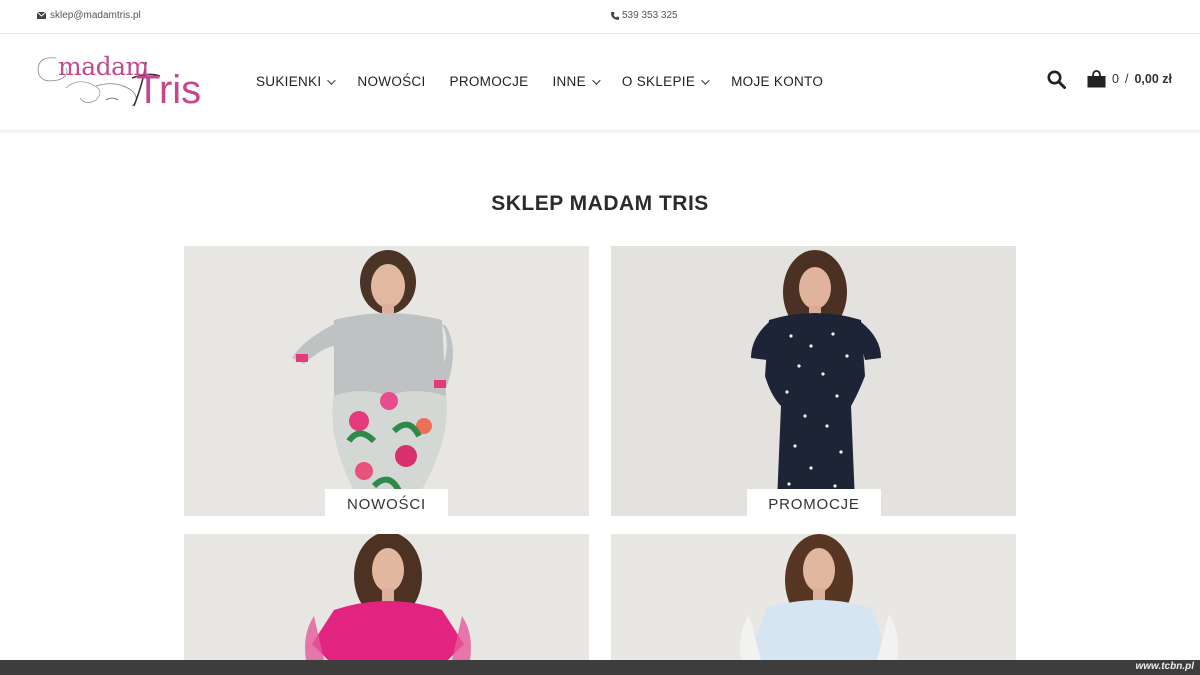 This screenshot has width=1200, height=675. Describe the element at coordinates (1115, 79) in the screenshot. I see `cart-count: 0` at that location.